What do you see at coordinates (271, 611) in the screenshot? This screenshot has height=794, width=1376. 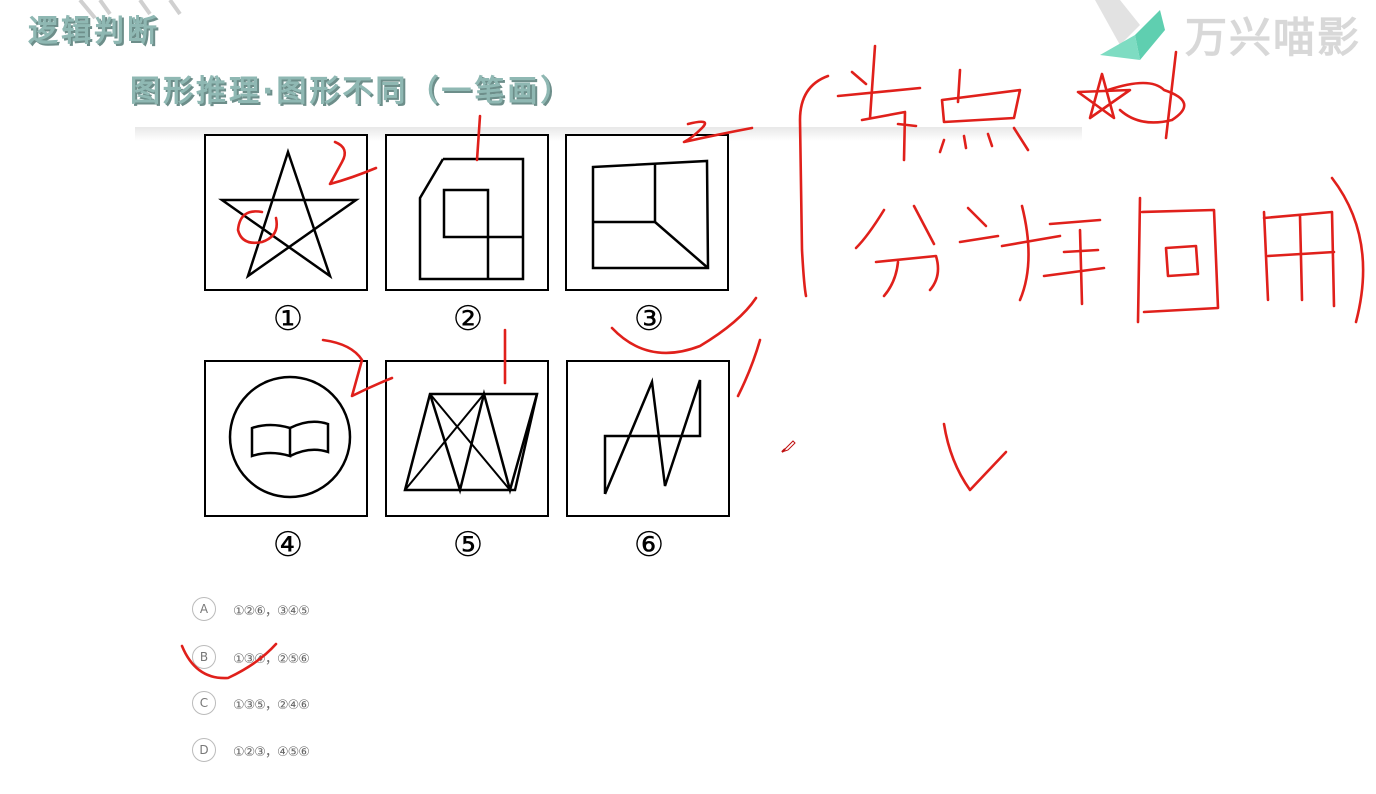 I see `option-text-a: ①②⑥，③④⑤` at bounding box center [271, 611].